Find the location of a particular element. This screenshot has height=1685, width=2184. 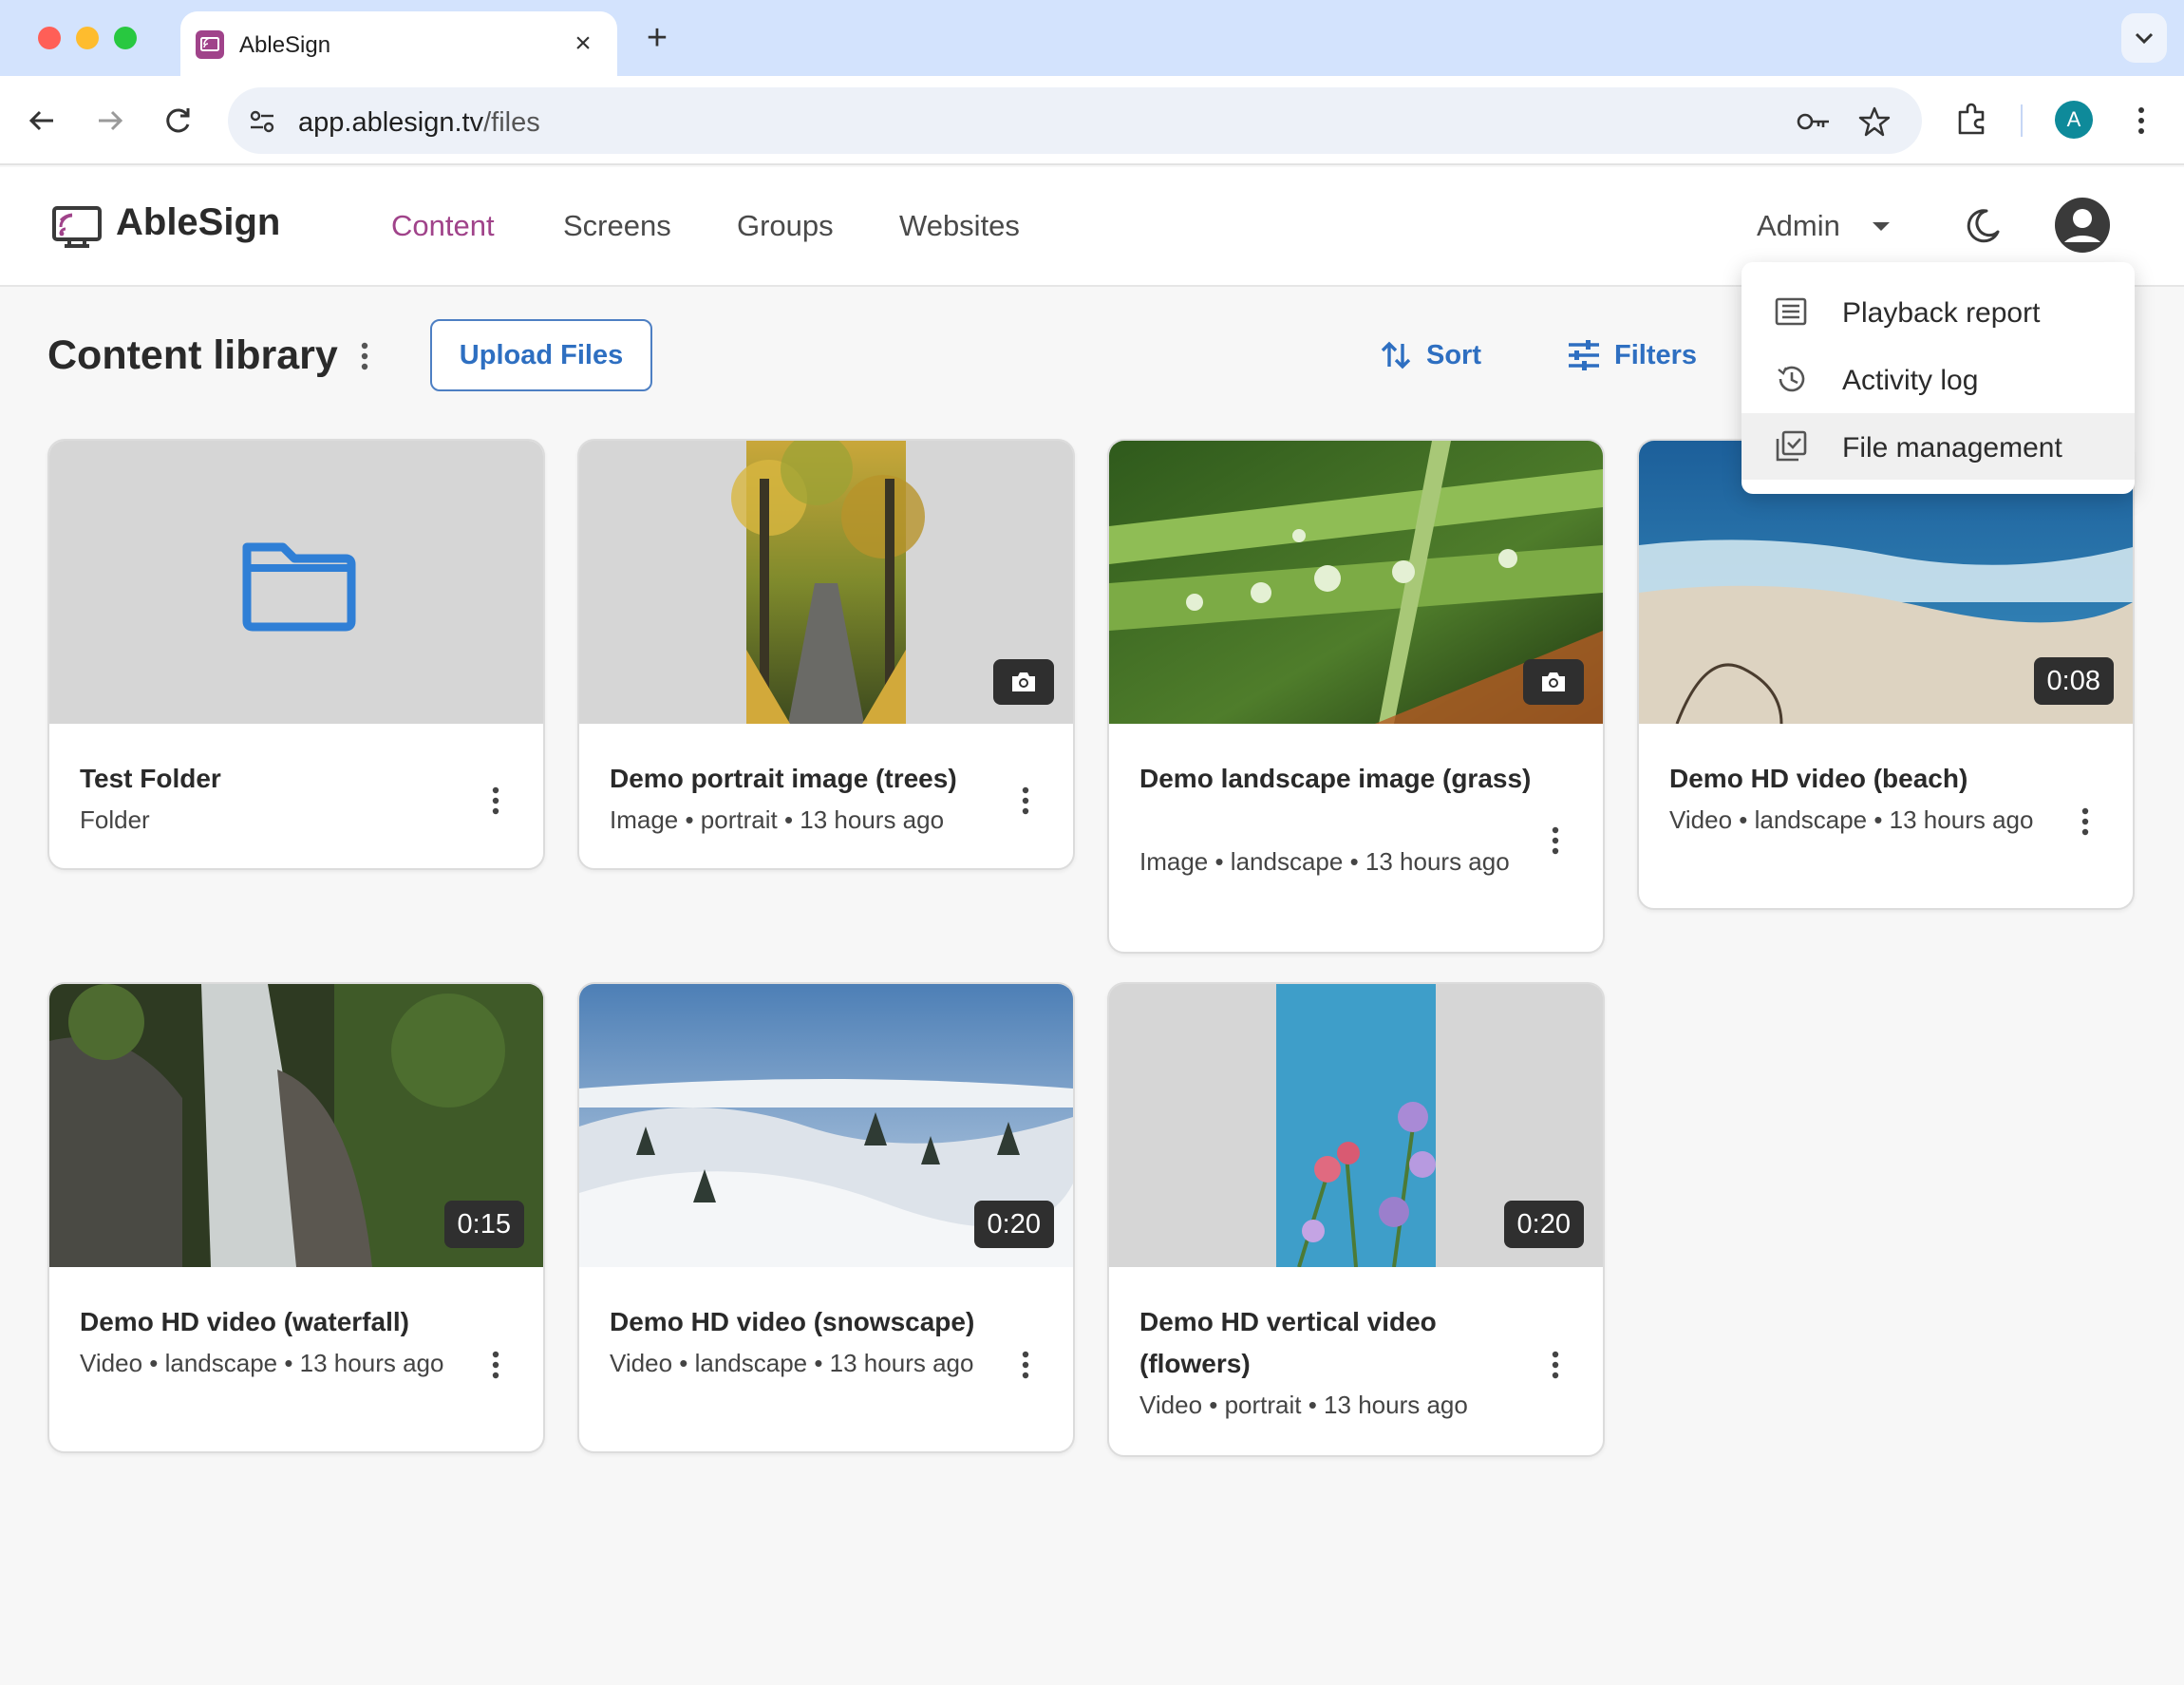

sort-icon is located at coordinates (1396, 355).